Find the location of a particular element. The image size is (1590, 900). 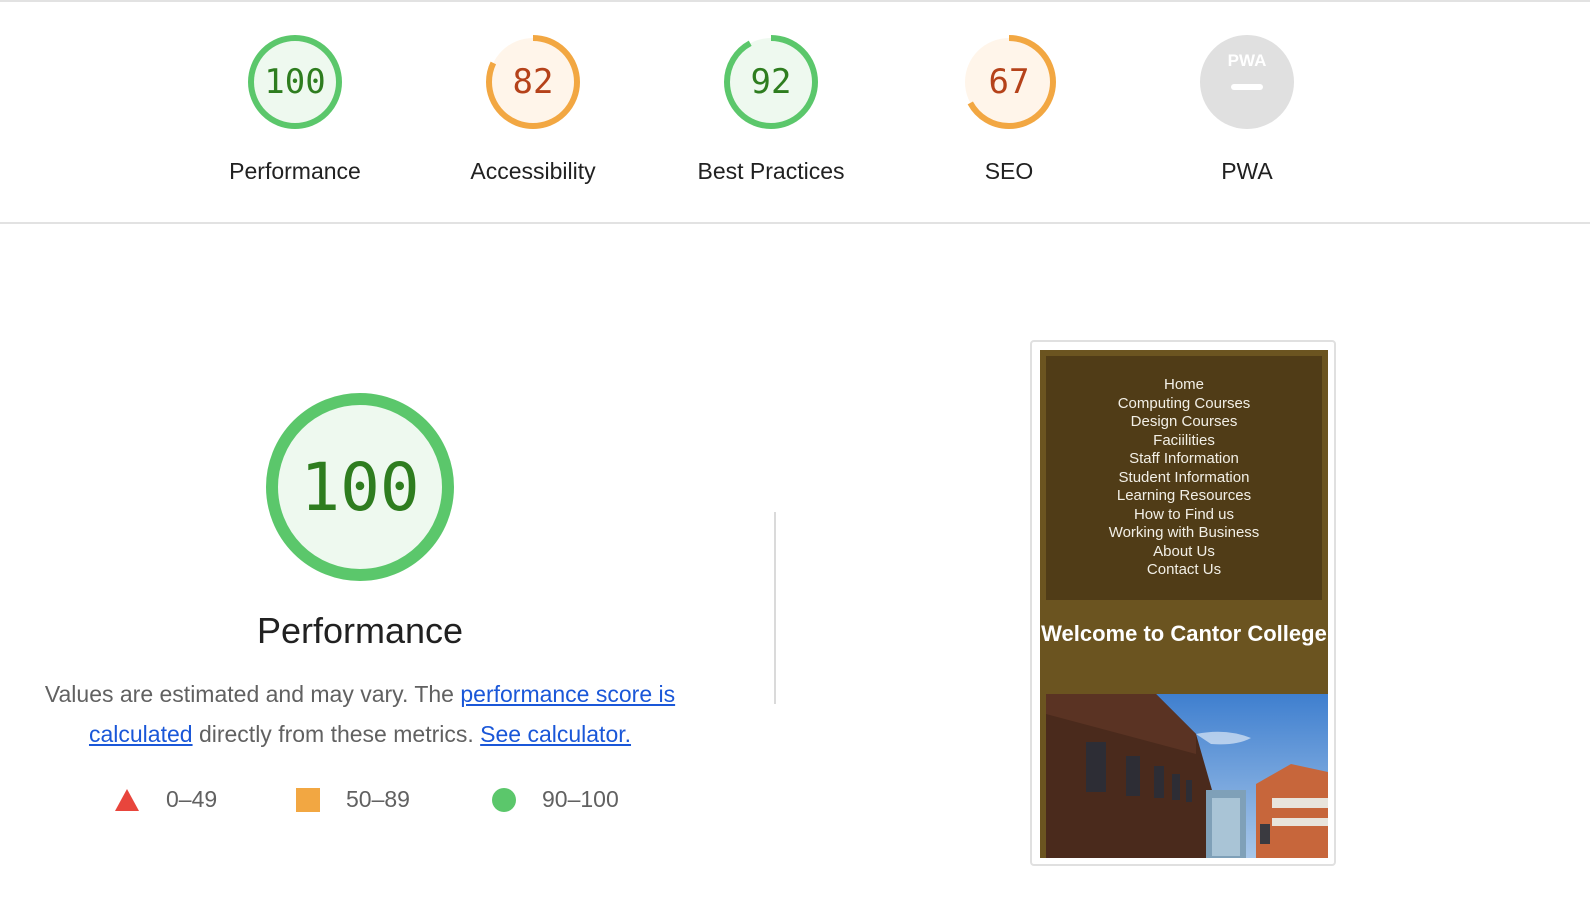

gauge-performance: 100 Performance is located at coordinates (295, 108).